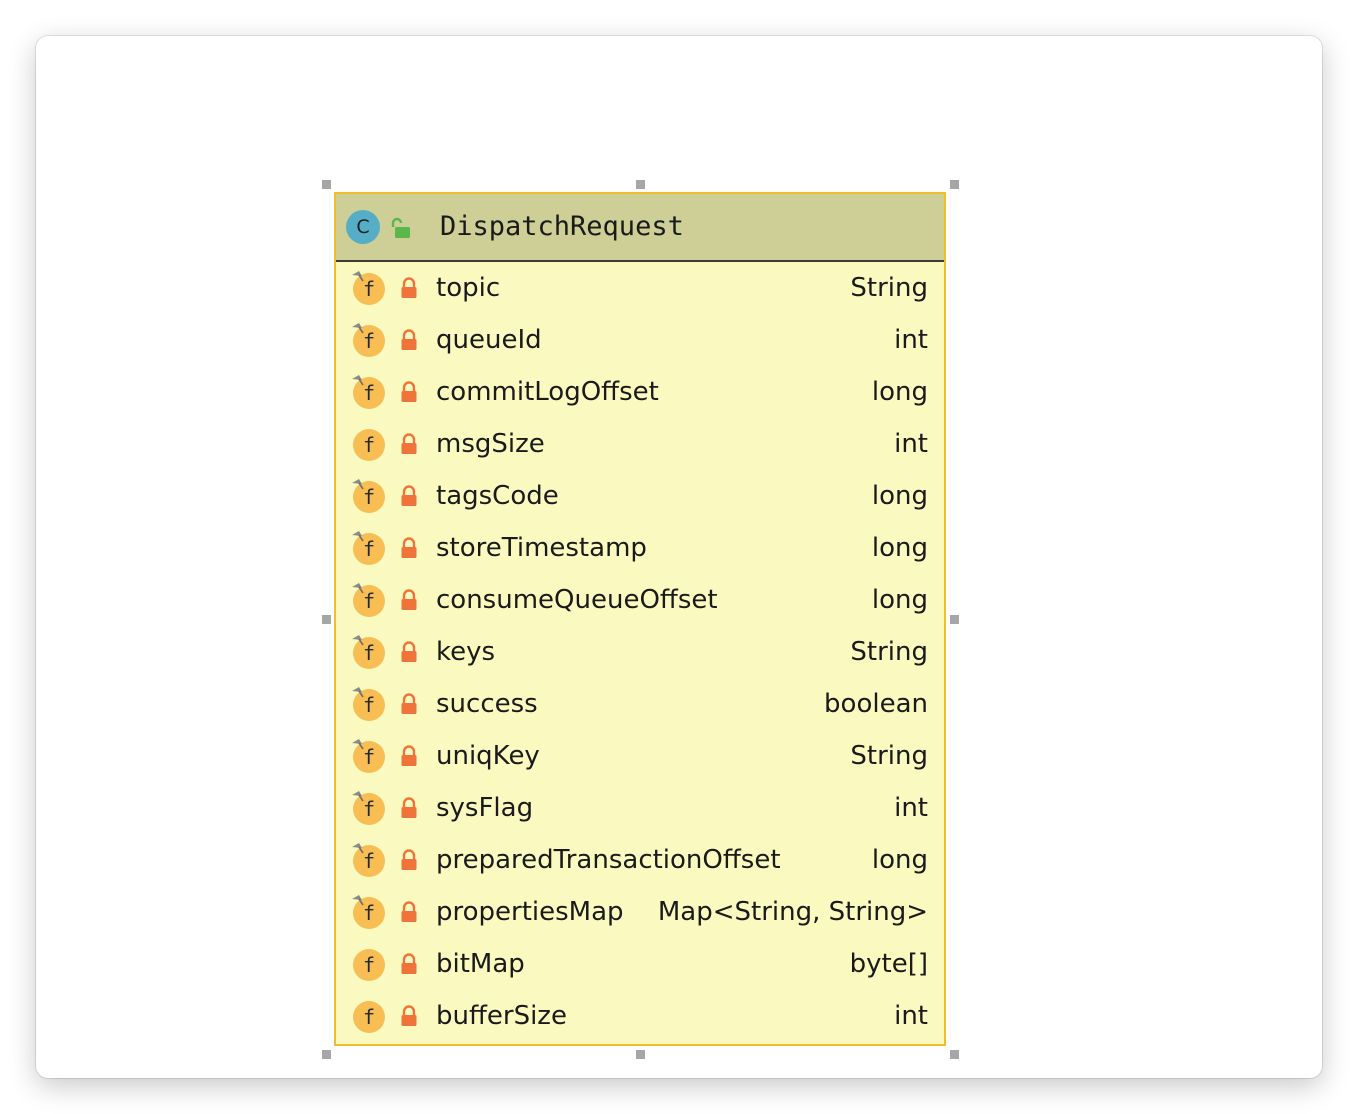 This screenshot has height=1114, width=1358. I want to click on field-row: f propertiesMap Map<String, String>, so click(640, 912).